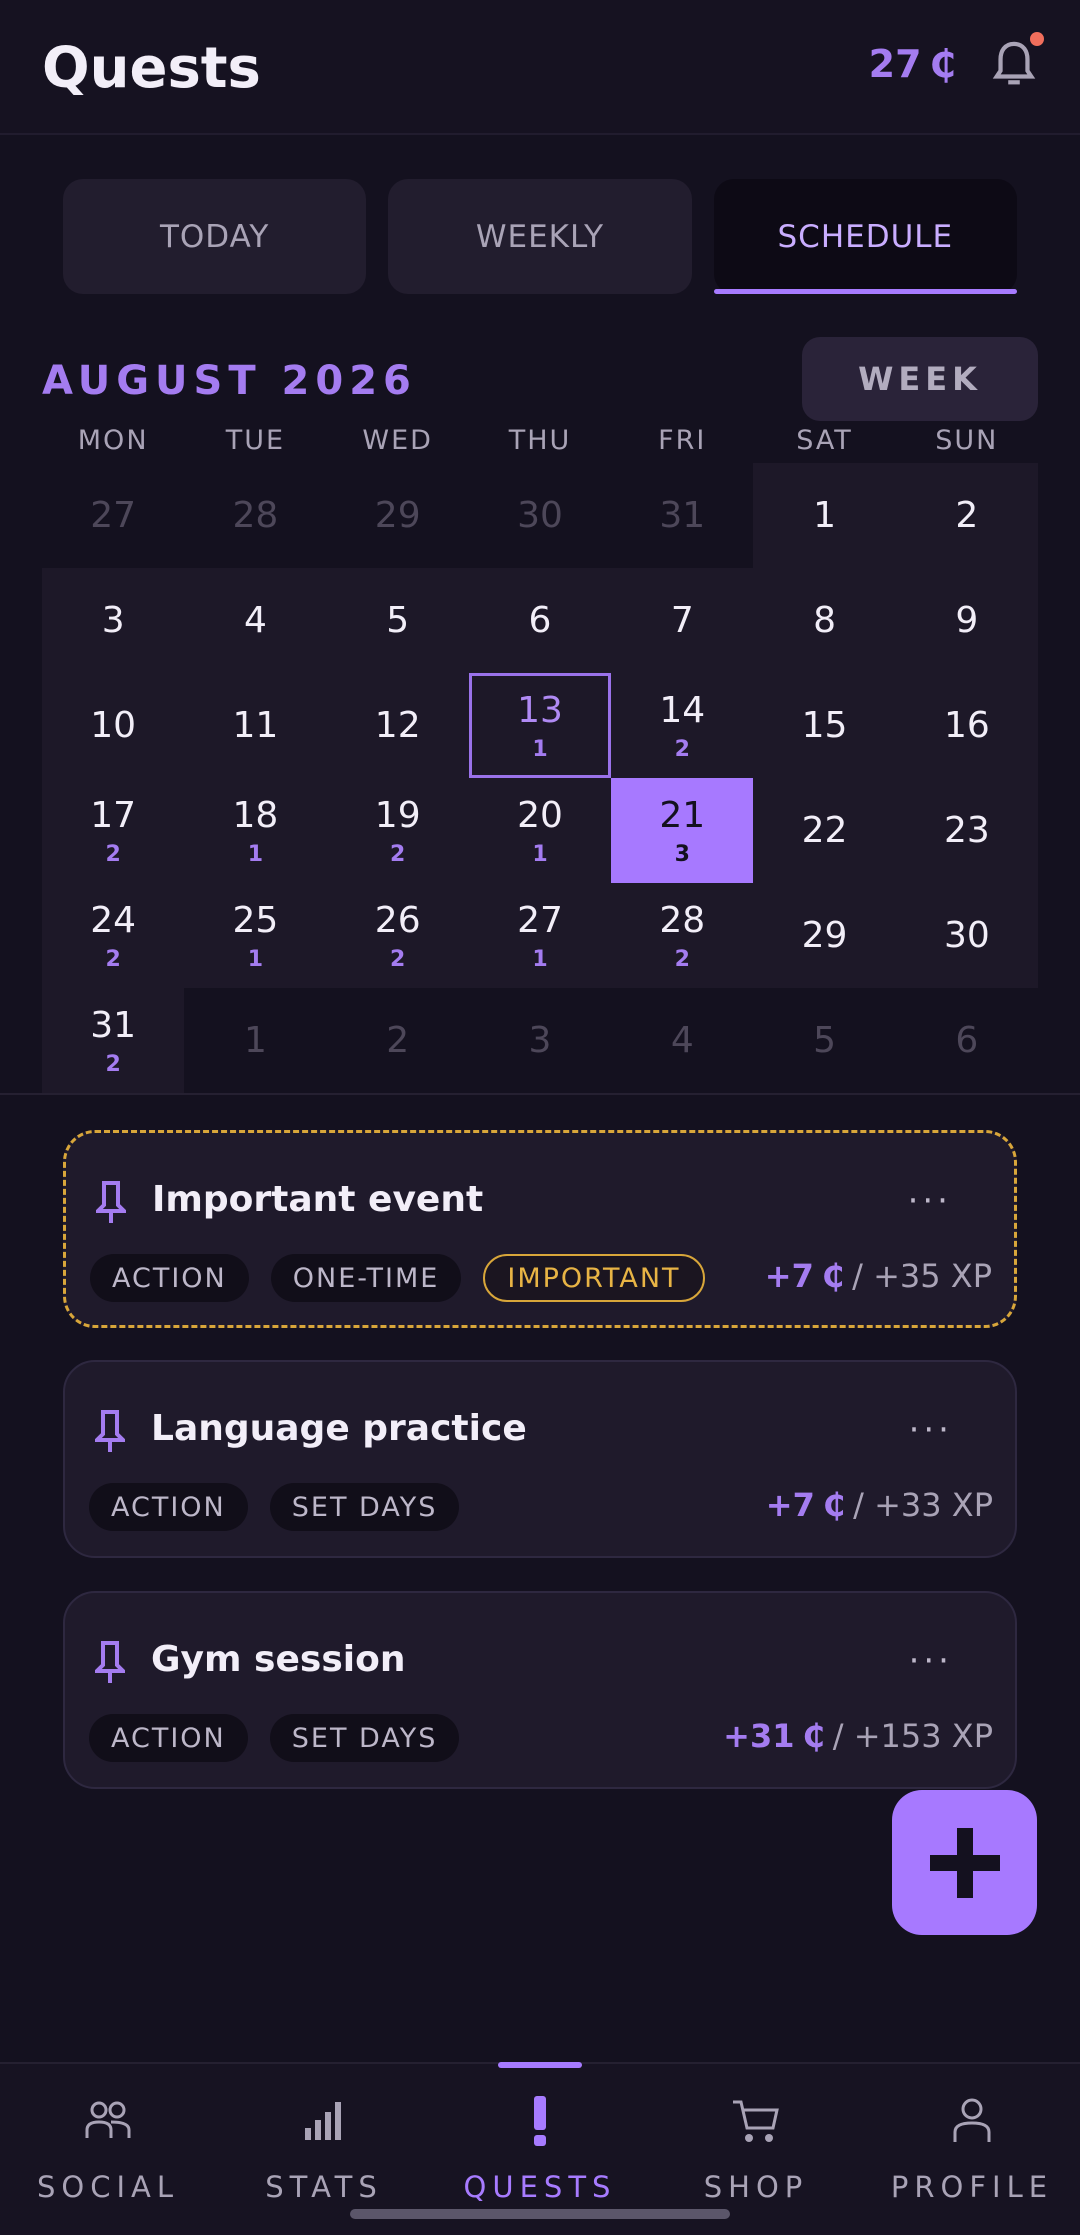  What do you see at coordinates (397, 620) in the screenshot?
I see `calendar-day: 5` at bounding box center [397, 620].